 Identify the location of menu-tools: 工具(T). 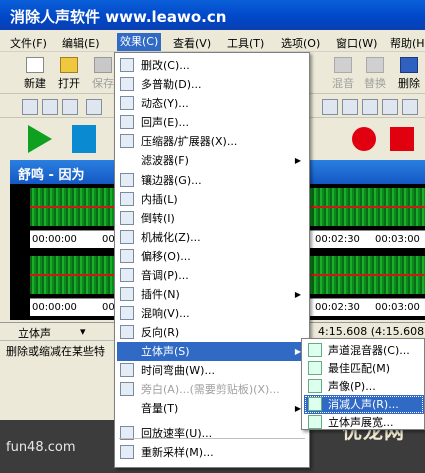
(245, 43).